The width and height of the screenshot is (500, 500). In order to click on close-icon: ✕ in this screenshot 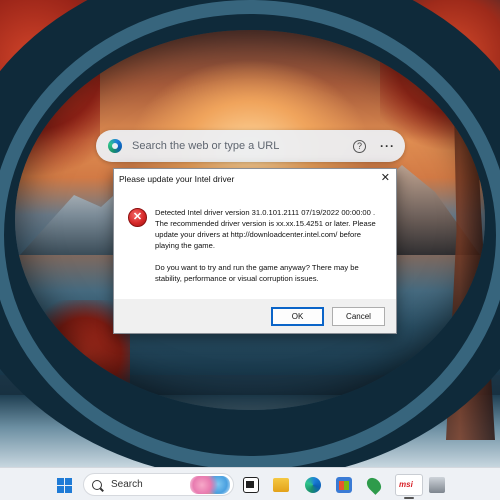, I will do `click(385, 178)`.